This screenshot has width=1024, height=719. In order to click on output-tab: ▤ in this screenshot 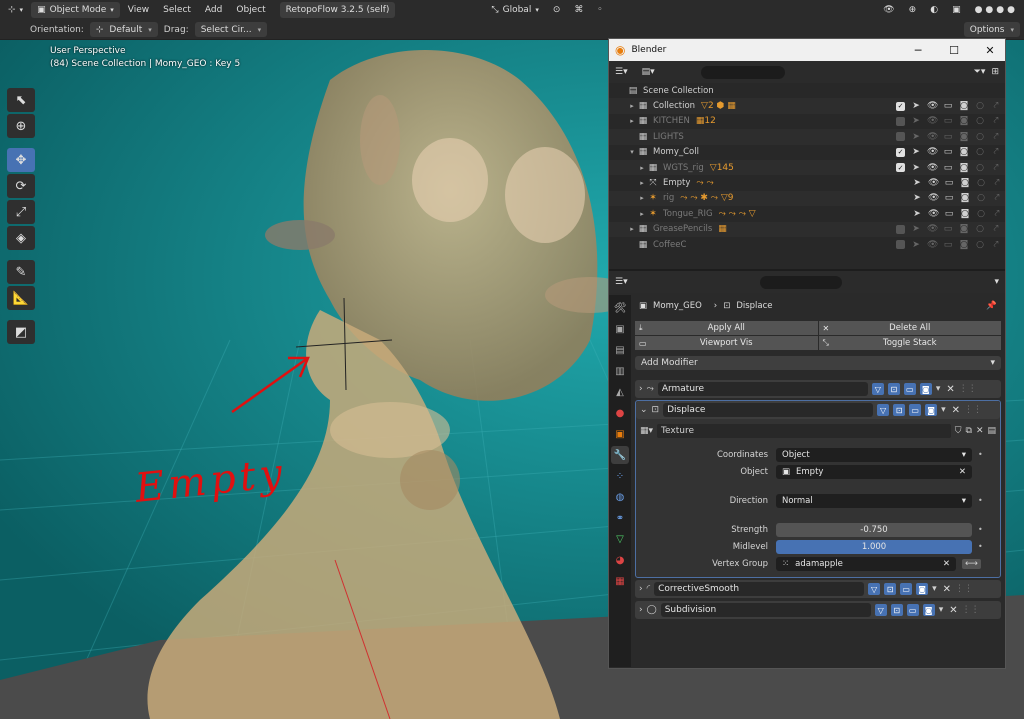, I will do `click(620, 350)`.